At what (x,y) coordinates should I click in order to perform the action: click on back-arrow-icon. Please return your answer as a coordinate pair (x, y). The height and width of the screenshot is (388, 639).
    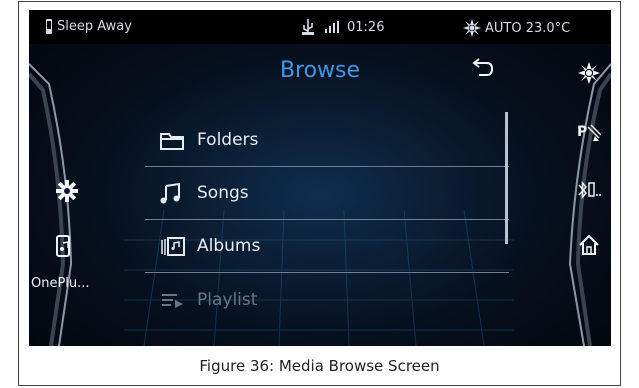
    Looking at the image, I should click on (482, 69).